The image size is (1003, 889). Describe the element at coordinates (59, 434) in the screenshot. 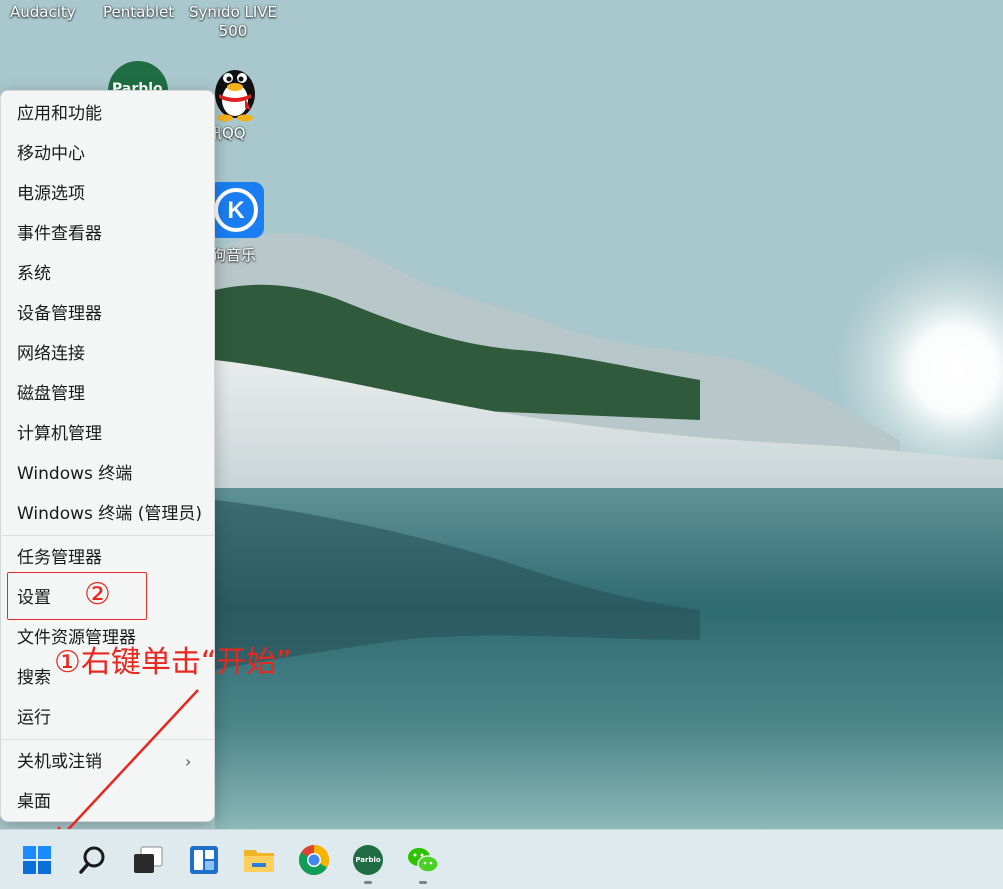

I see `menu-item-computer-management: 计算机管理` at that location.